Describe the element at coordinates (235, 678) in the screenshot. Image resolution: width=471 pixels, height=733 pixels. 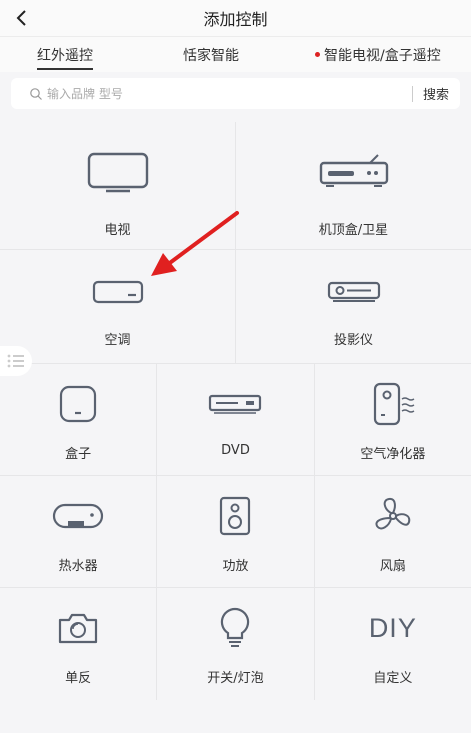
I see `device-label: 开关/灯泡` at that location.